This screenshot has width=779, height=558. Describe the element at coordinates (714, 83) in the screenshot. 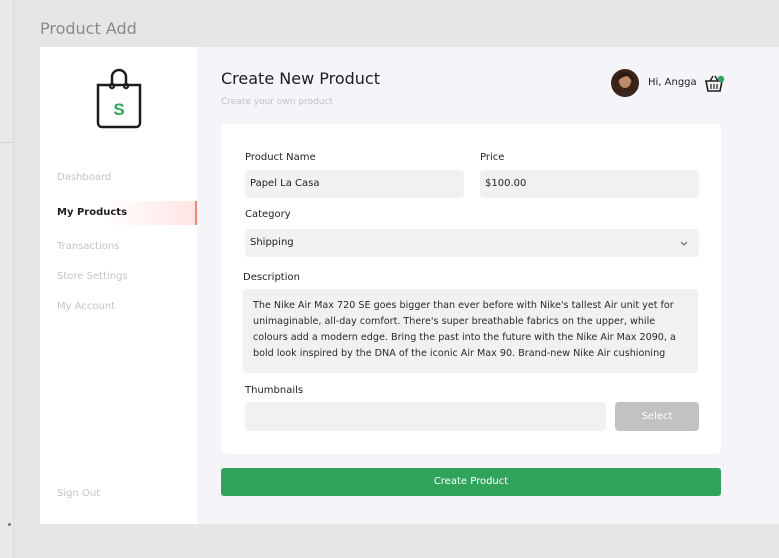

I see `cart-icon` at that location.